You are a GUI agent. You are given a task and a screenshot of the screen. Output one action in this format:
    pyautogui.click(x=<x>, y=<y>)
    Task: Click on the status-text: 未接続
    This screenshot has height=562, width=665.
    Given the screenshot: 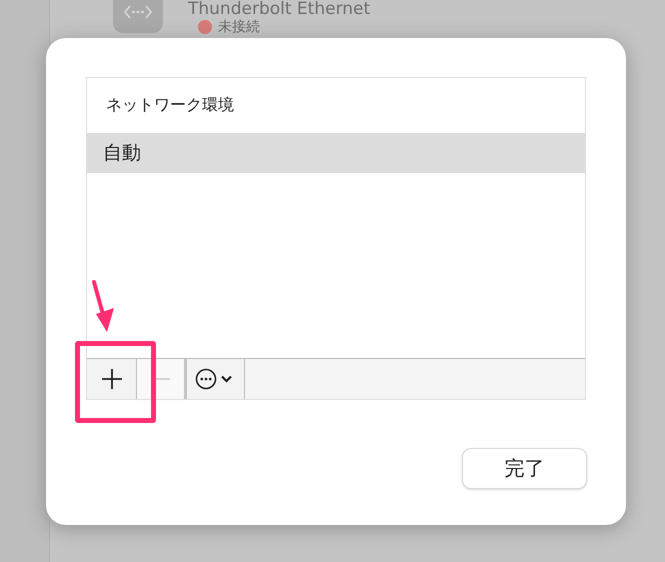 What is the action you would take?
    pyautogui.click(x=239, y=27)
    